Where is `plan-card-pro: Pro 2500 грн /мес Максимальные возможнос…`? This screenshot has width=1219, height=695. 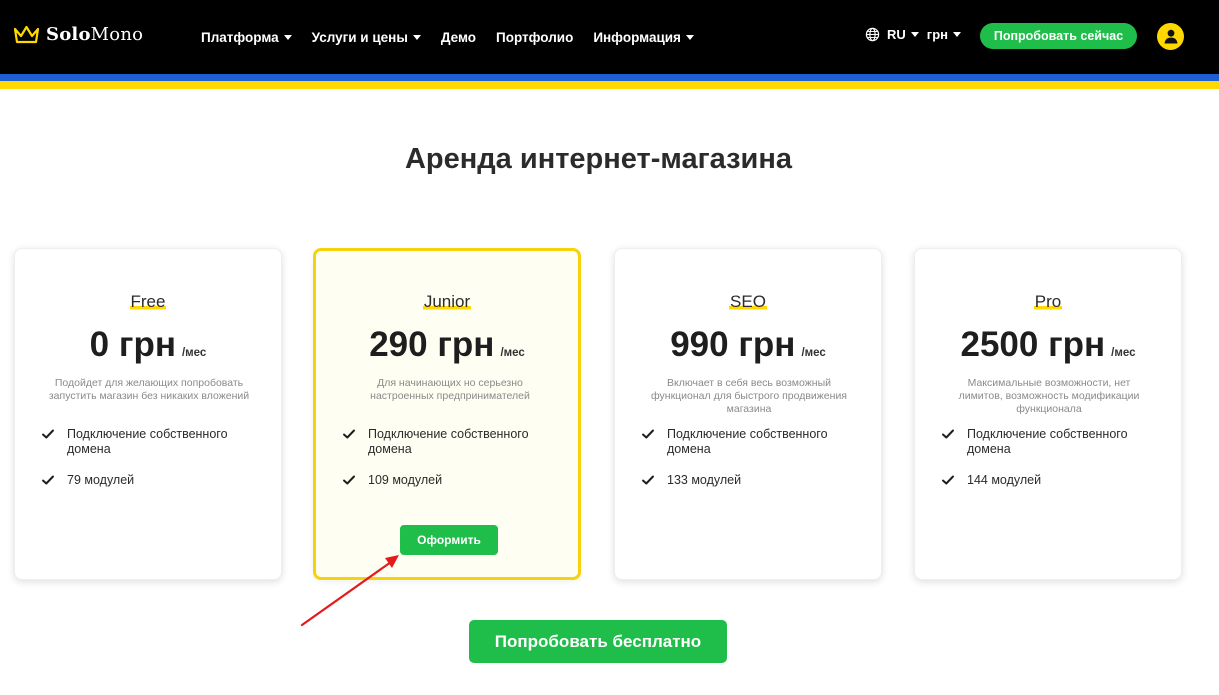
plan-card-pro: Pro 2500 грн /мес Максимальные возможнос… is located at coordinates (1048, 414).